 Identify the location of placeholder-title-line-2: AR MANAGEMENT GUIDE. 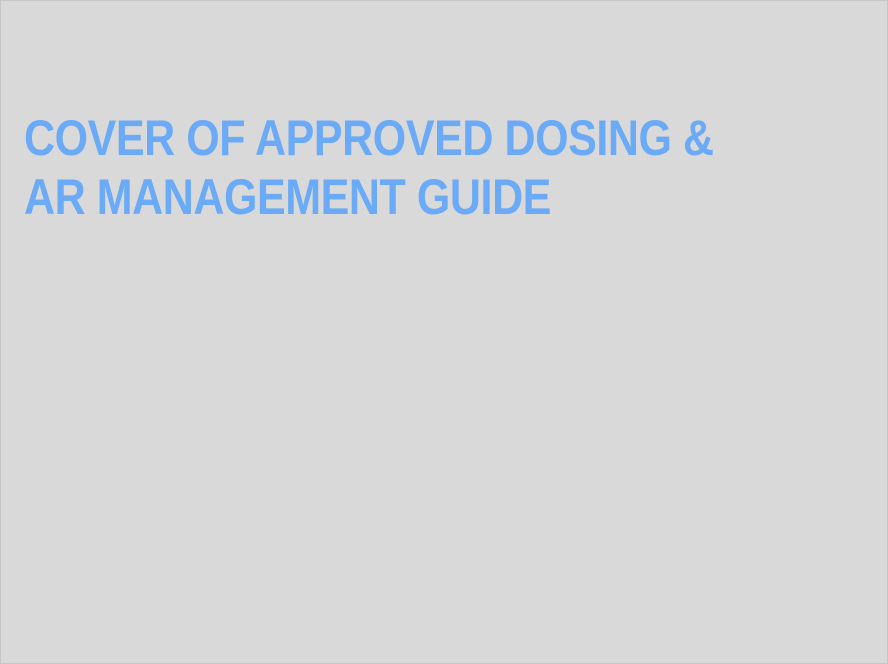
(287, 197).